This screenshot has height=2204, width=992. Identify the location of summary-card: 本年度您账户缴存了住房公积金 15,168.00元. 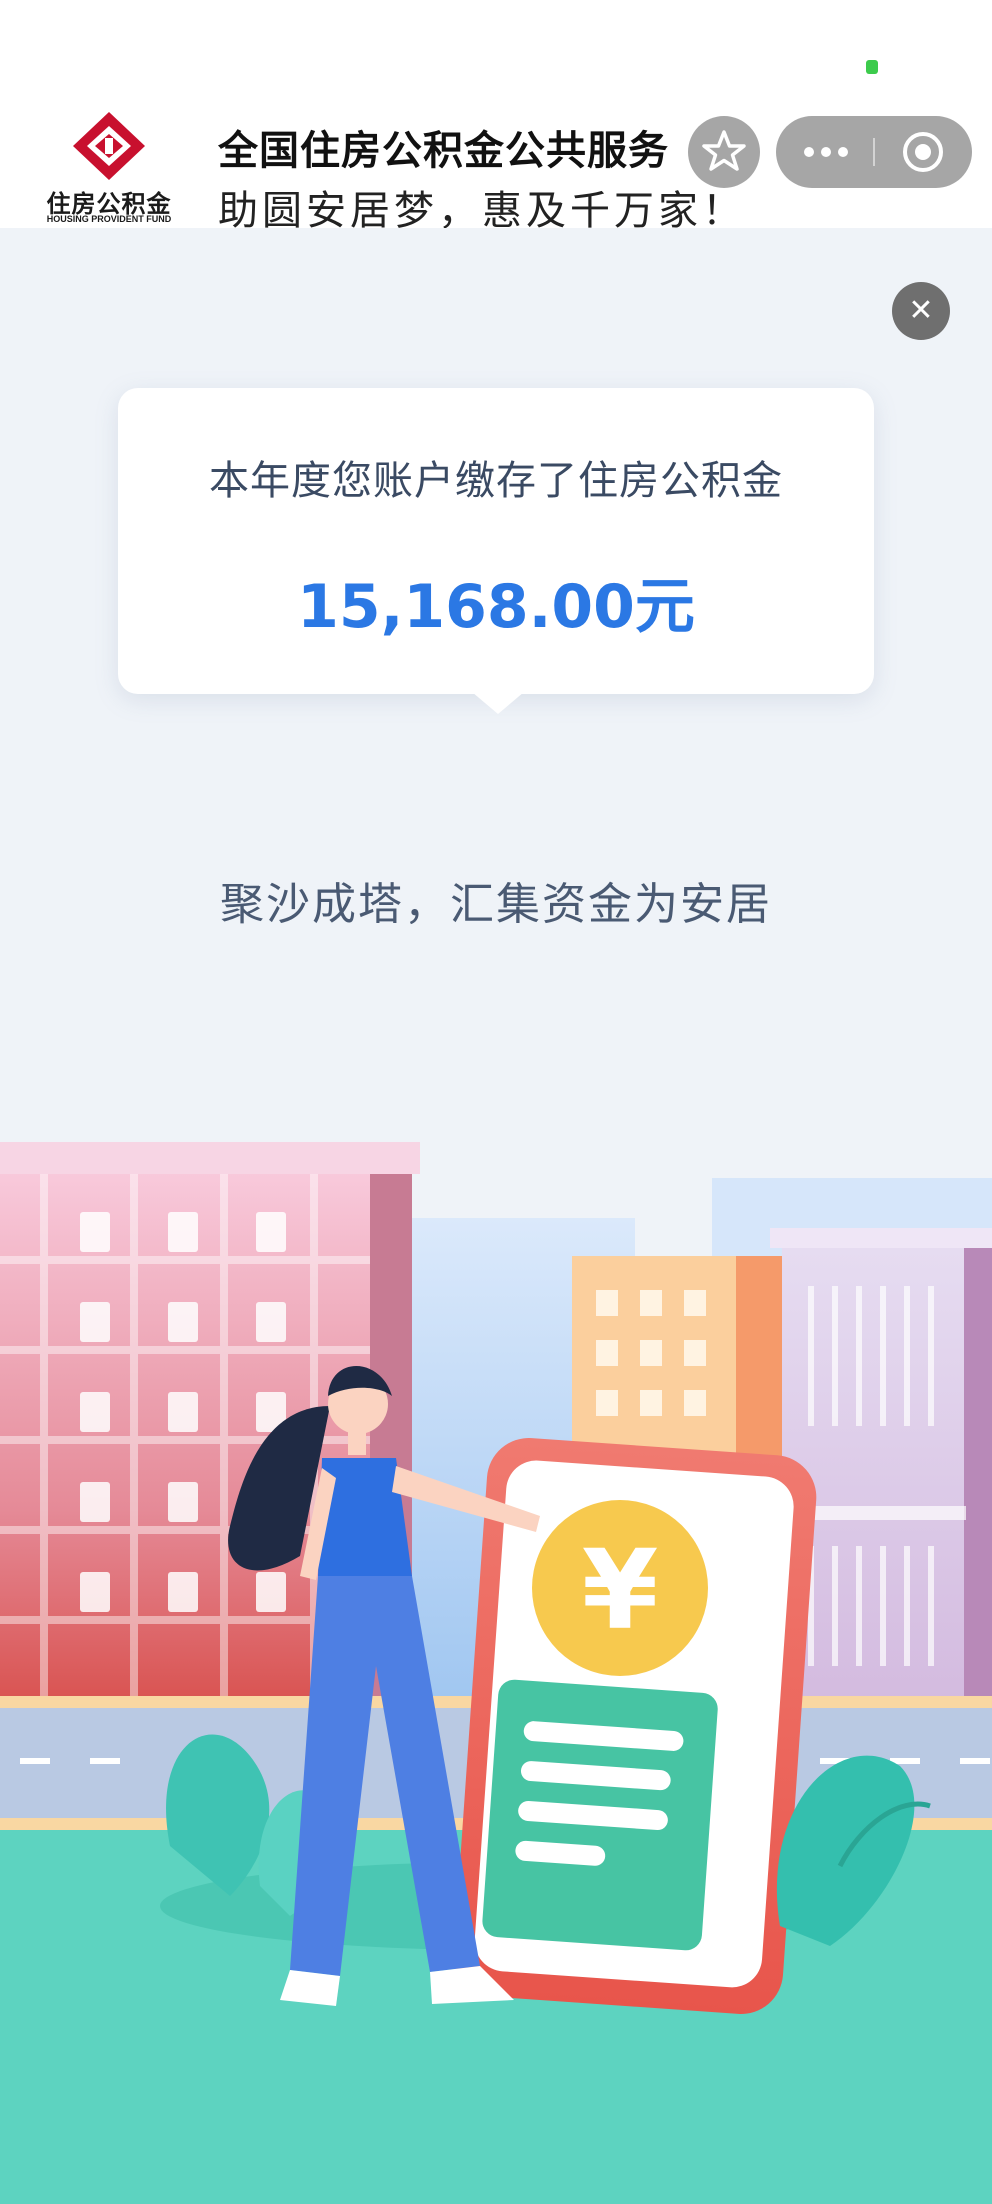
(496, 551).